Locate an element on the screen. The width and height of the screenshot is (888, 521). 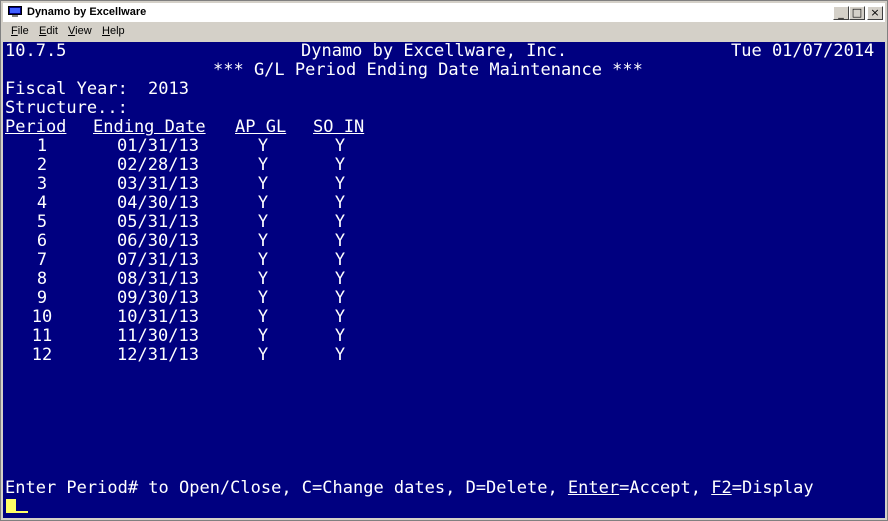
close-button: × is located at coordinates (875, 13).